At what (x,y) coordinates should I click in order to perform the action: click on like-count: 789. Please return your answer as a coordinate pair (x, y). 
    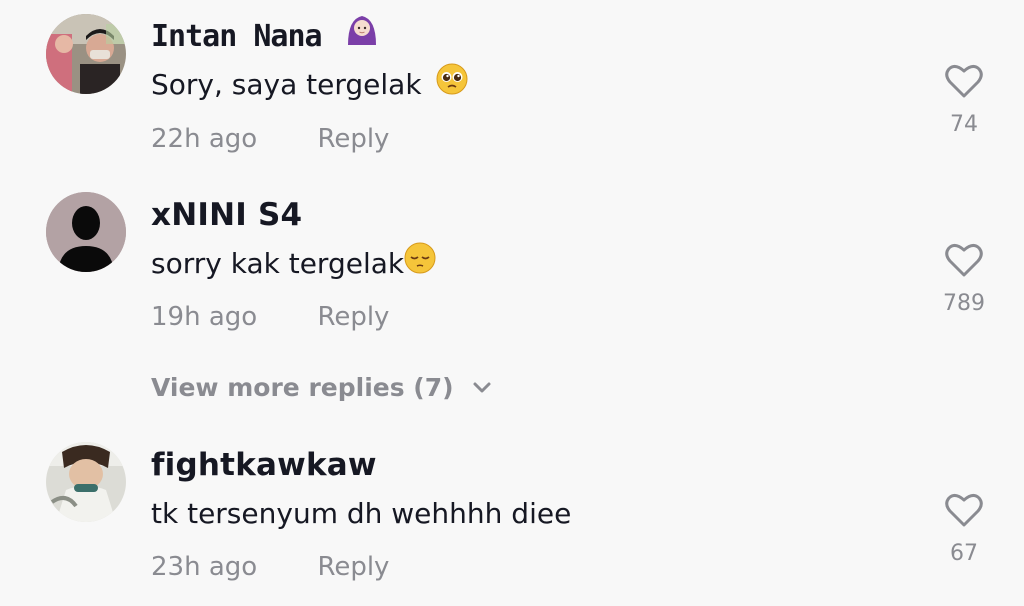
    Looking at the image, I should click on (964, 303).